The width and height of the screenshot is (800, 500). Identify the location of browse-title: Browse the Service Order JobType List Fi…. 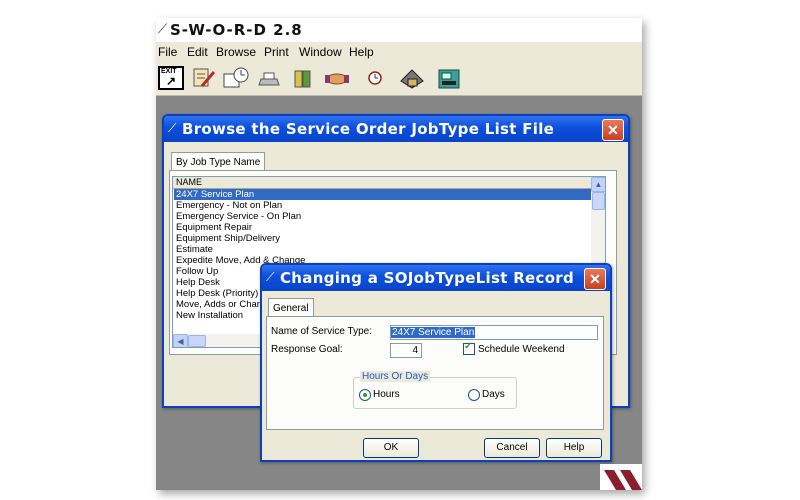
(368, 129).